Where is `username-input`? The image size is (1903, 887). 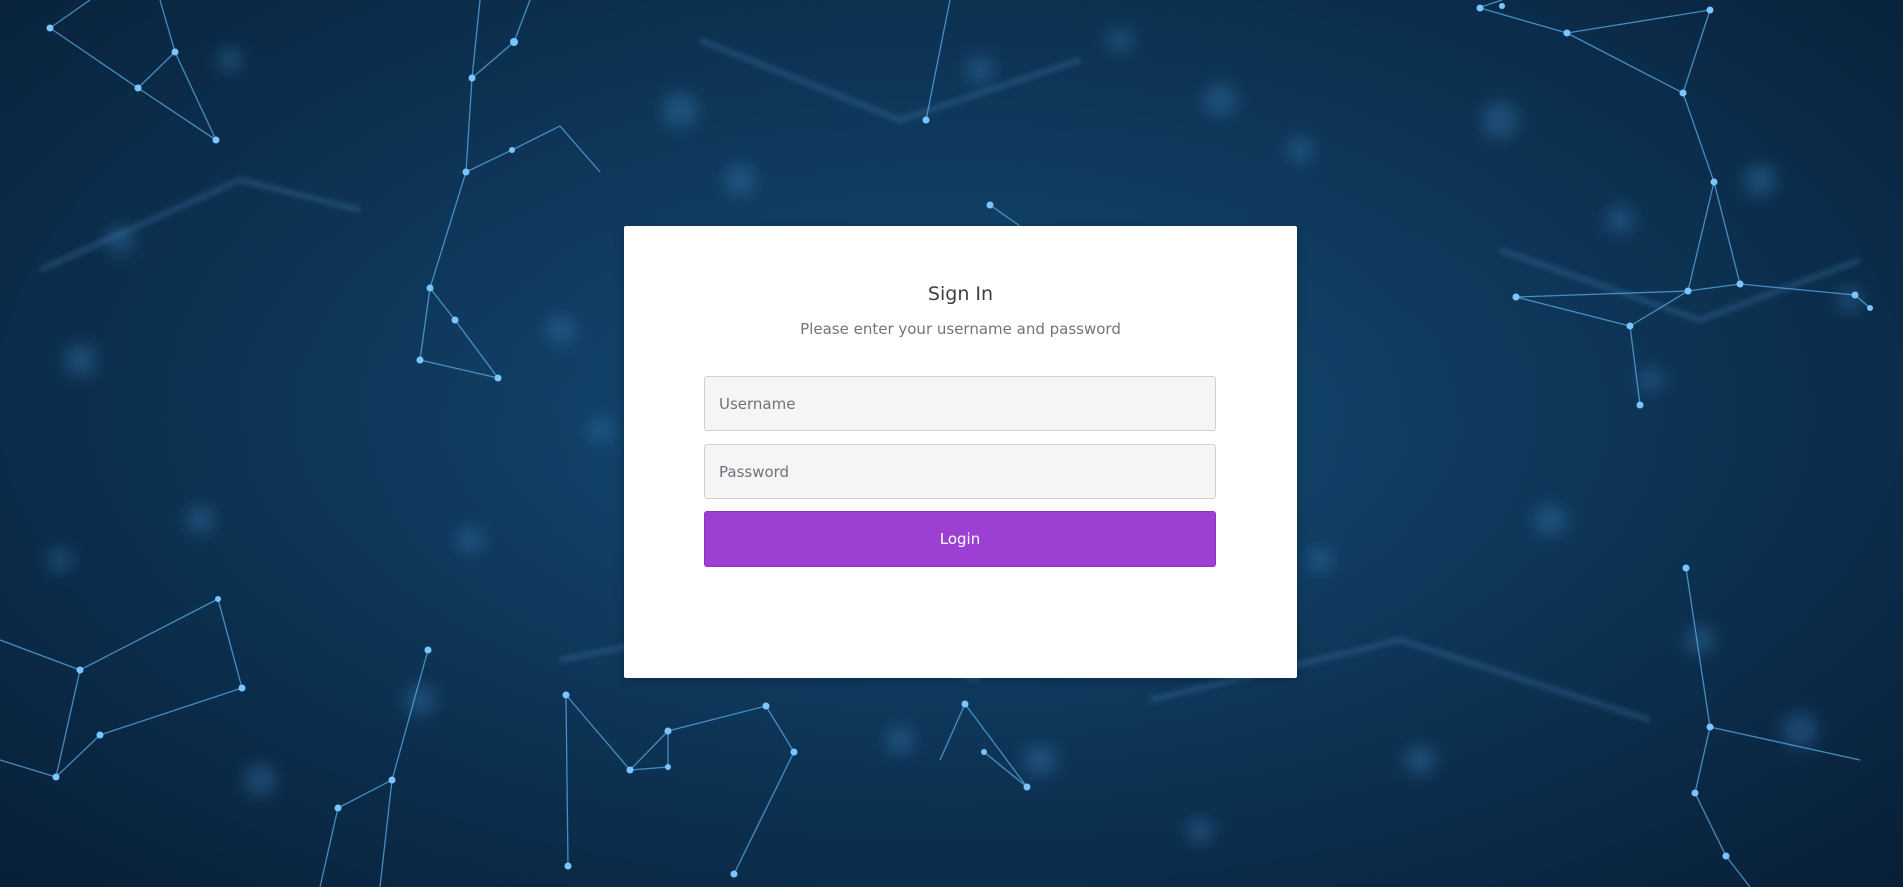 username-input is located at coordinates (960, 403).